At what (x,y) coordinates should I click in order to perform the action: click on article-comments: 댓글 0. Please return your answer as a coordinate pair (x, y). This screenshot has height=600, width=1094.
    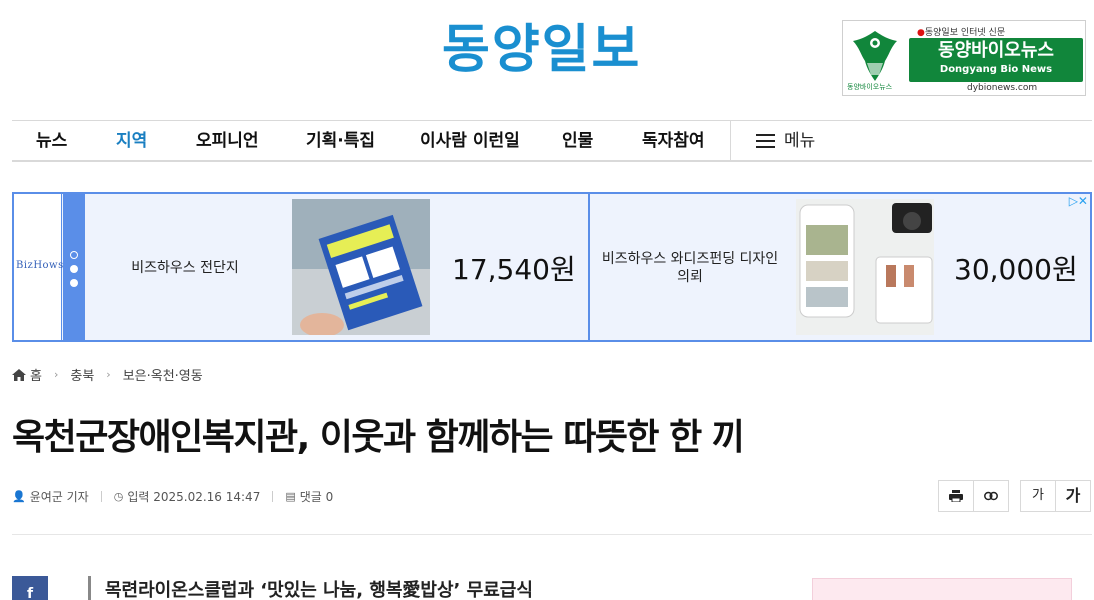
    Looking at the image, I should click on (317, 496).